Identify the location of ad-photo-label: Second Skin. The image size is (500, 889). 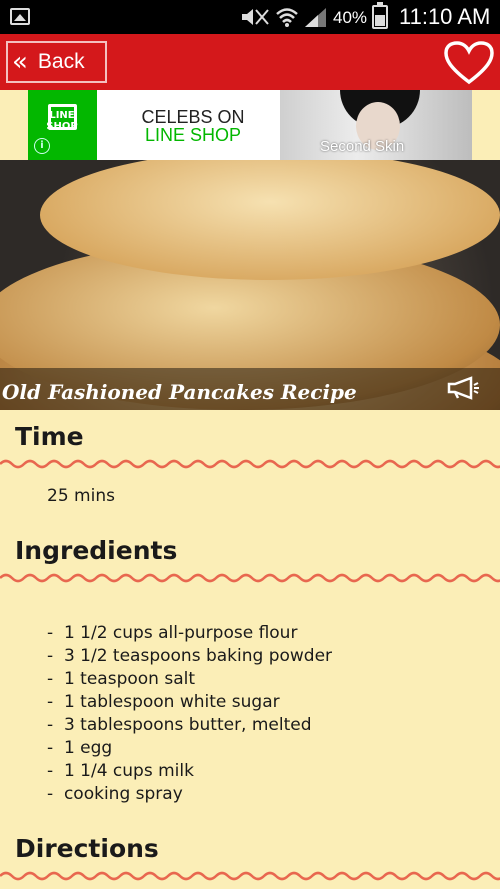
(362, 146).